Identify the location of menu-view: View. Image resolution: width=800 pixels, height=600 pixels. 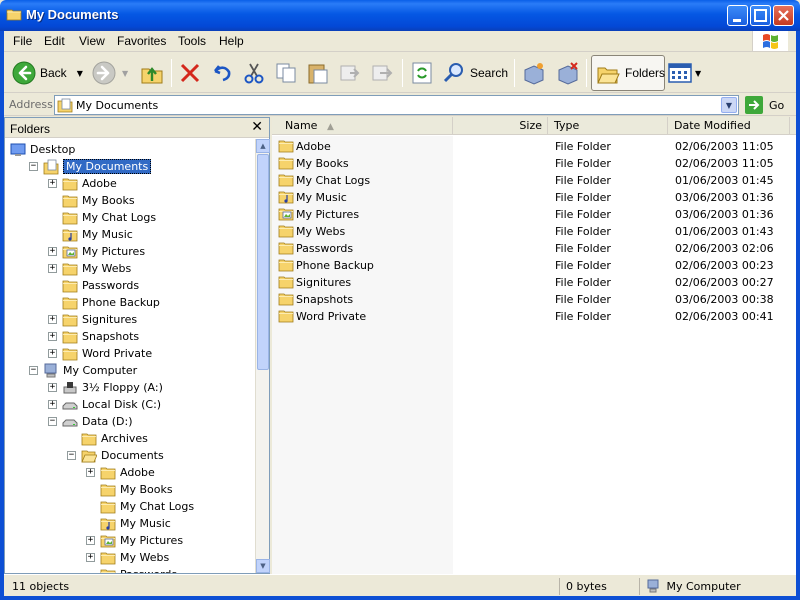
(92, 41).